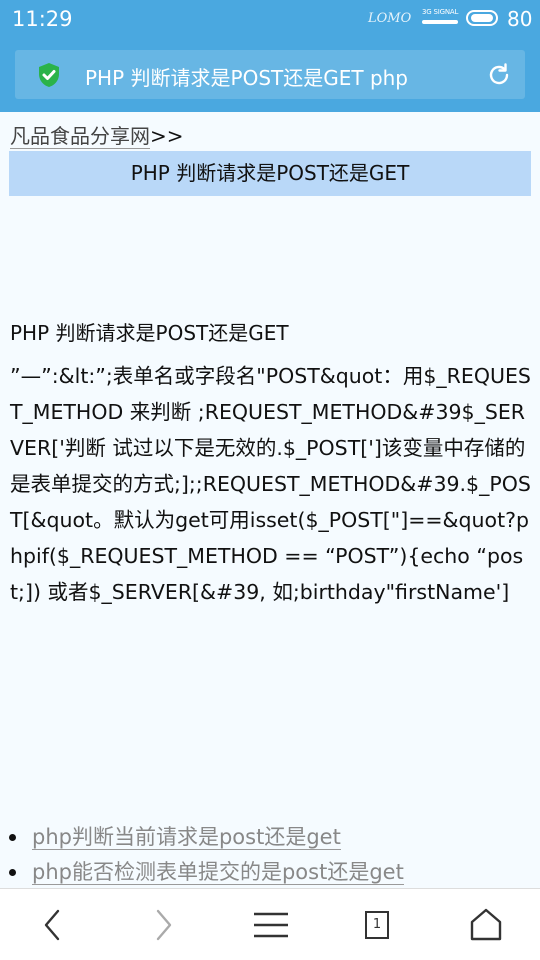 The width and height of the screenshot is (540, 960). I want to click on address-bar: PHP 判断请求是POST还是GET php, so click(270, 74).